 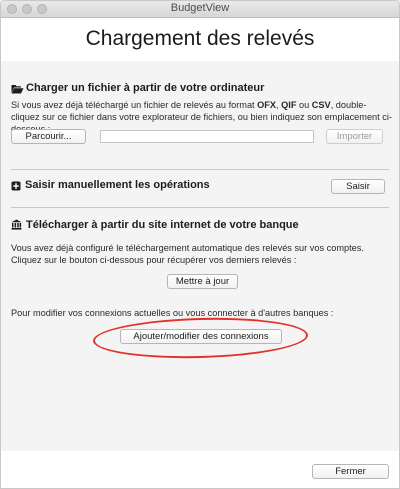 What do you see at coordinates (16, 186) in the screenshot?
I see `plus-square-icon` at bounding box center [16, 186].